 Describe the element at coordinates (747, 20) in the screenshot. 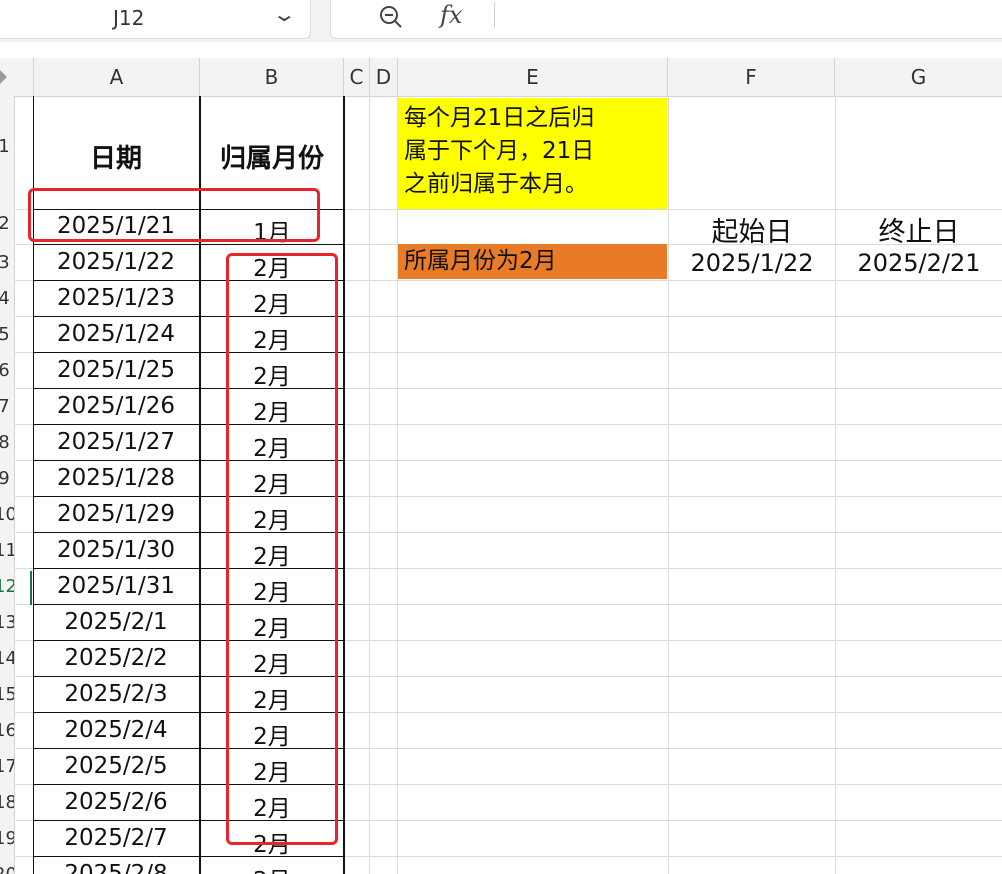

I see `formula-input` at that location.